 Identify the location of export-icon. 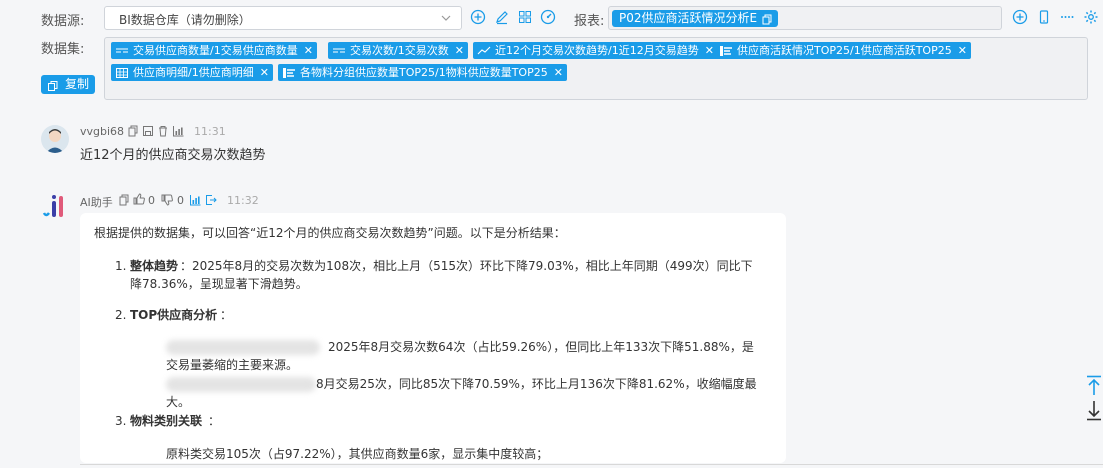
(211, 200).